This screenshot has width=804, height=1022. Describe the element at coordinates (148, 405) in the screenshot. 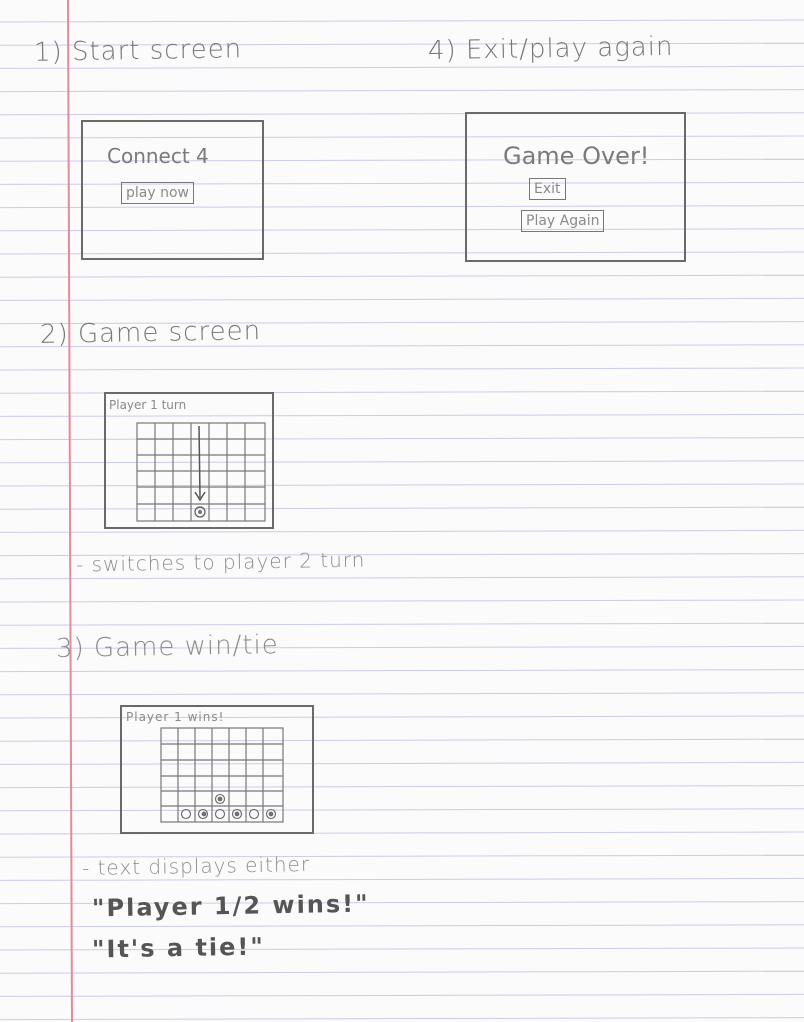

I see `turn-label: Player 1 turn` at that location.